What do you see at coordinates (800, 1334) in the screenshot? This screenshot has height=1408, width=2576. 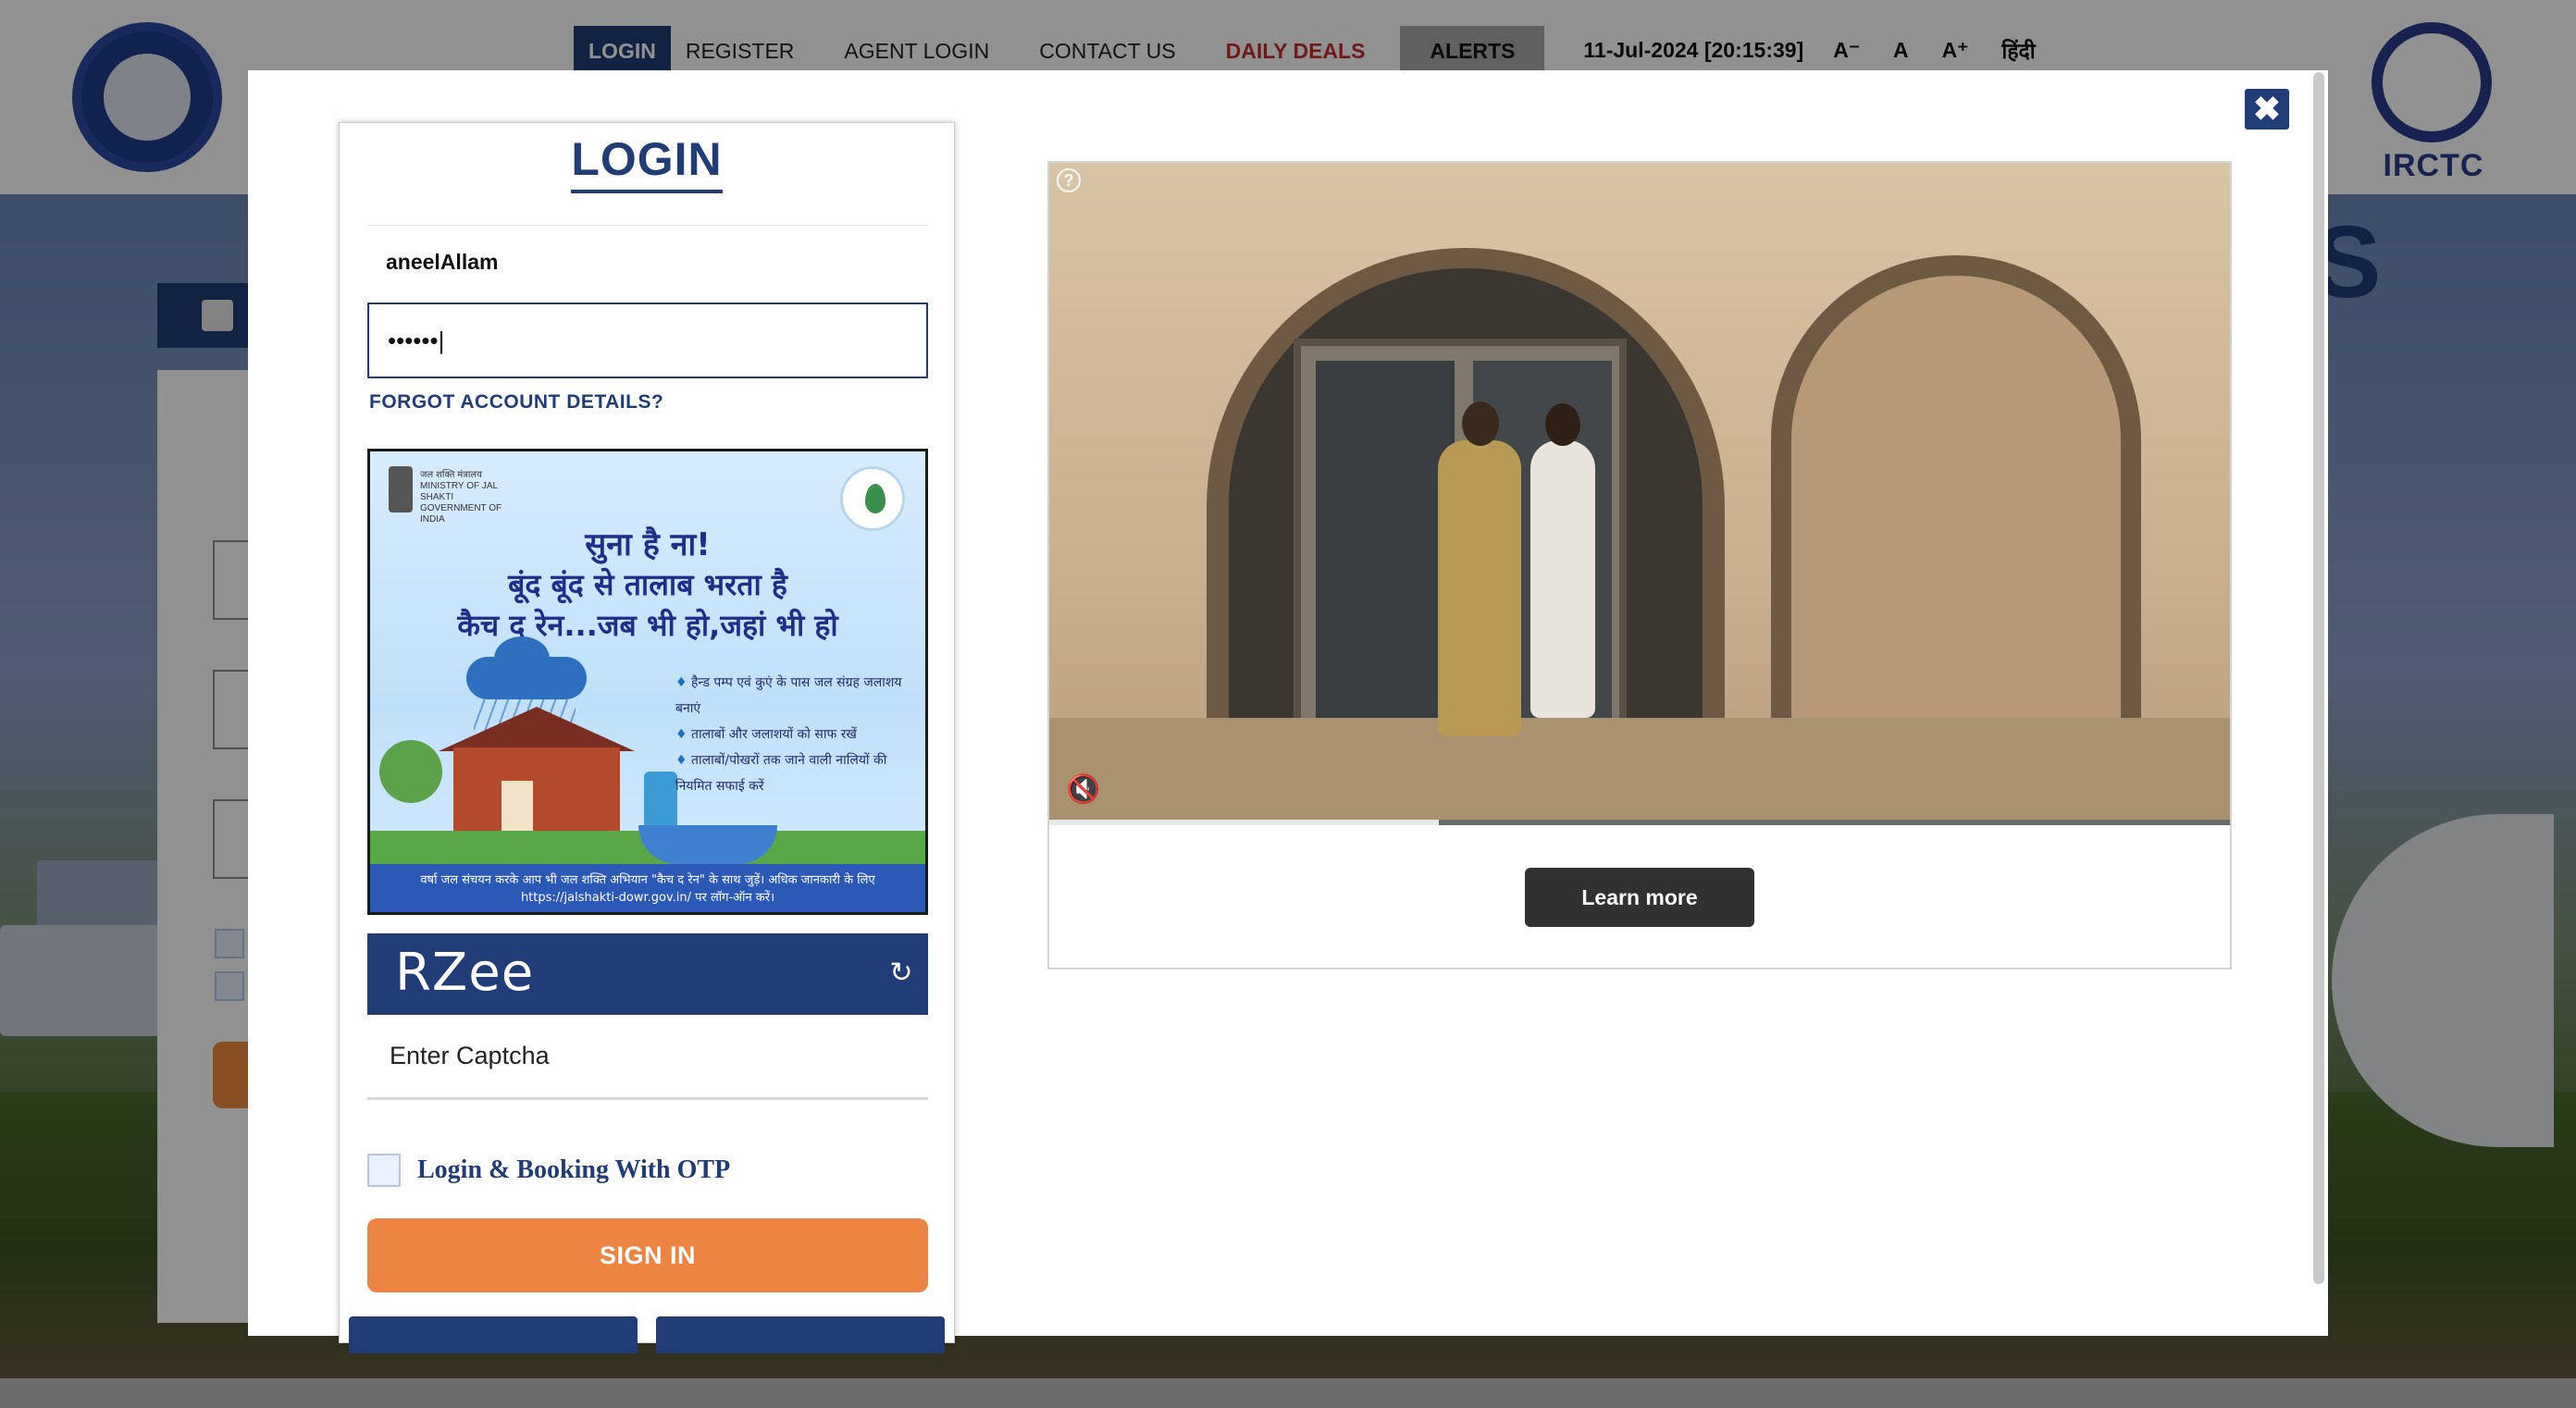 I see `secondary-button-right` at bounding box center [800, 1334].